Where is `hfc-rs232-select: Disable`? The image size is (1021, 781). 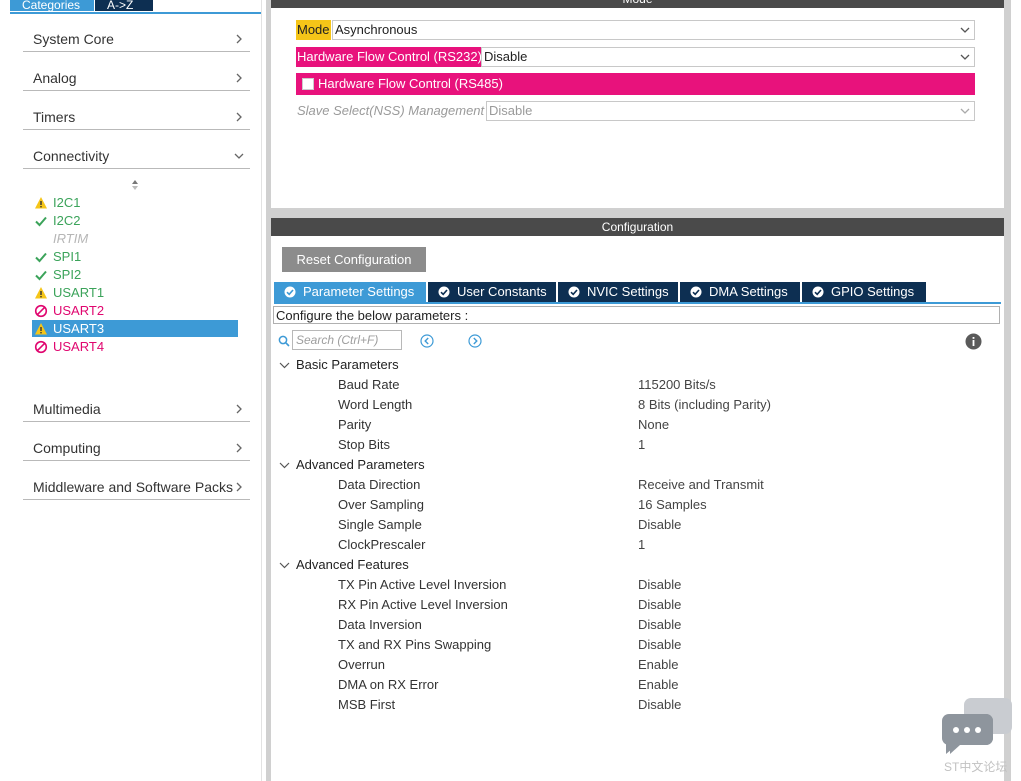
hfc-rs232-select: Disable is located at coordinates (728, 57).